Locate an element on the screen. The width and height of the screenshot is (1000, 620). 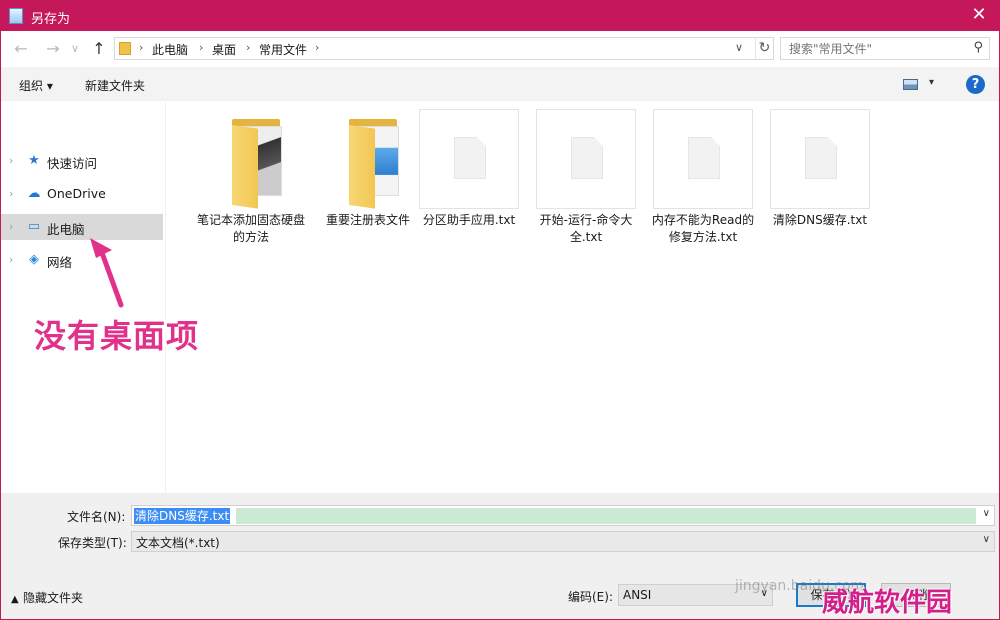
sidebar-item-this-pc: › ▭ 此电脑 is located at coordinates (82, 227).